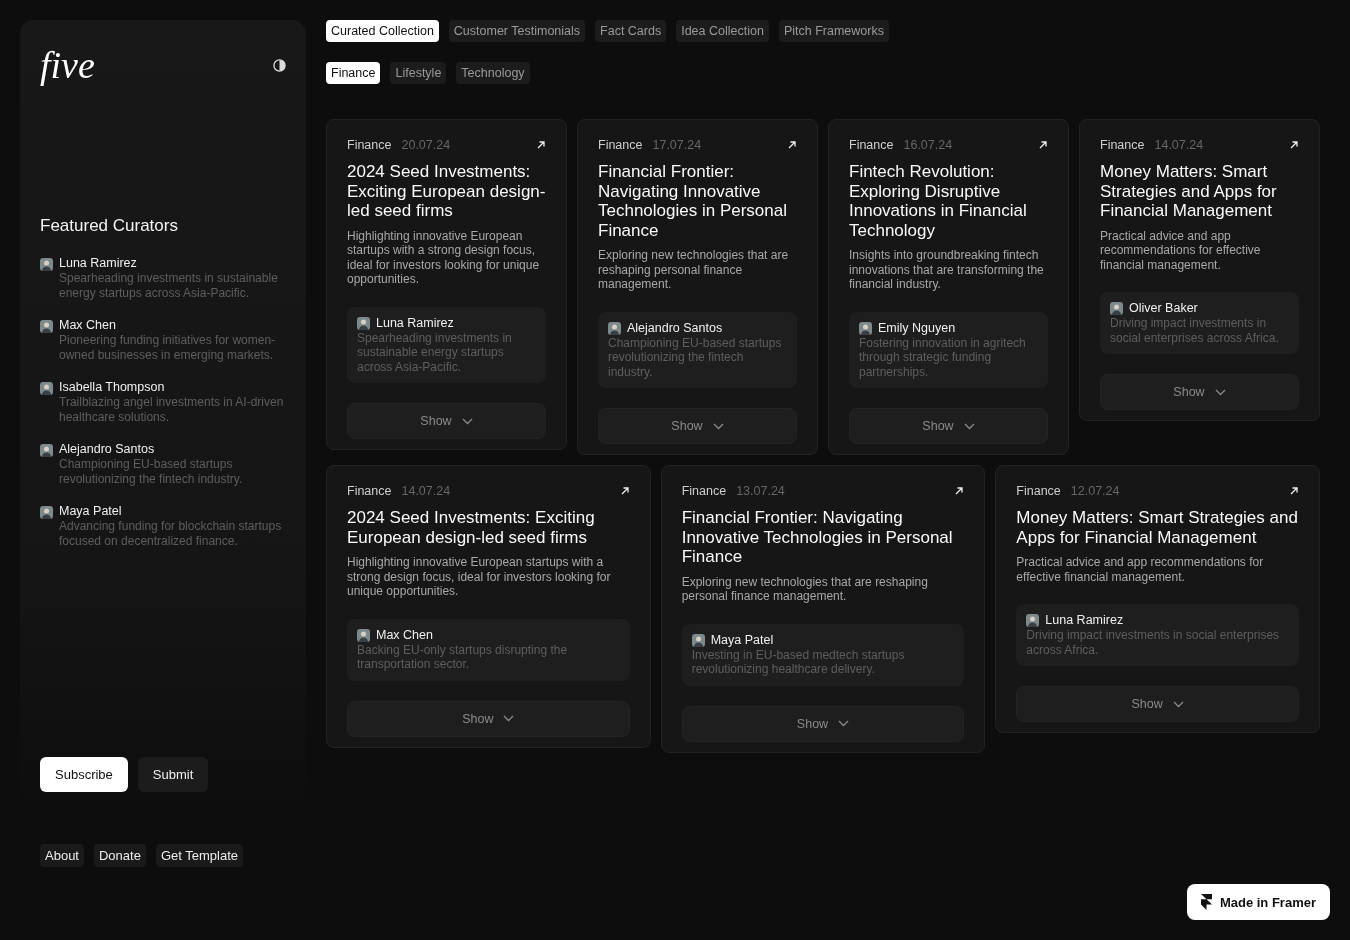 This screenshot has height=940, width=1350. Describe the element at coordinates (1206, 902) in the screenshot. I see `framer-logo-icon` at that location.